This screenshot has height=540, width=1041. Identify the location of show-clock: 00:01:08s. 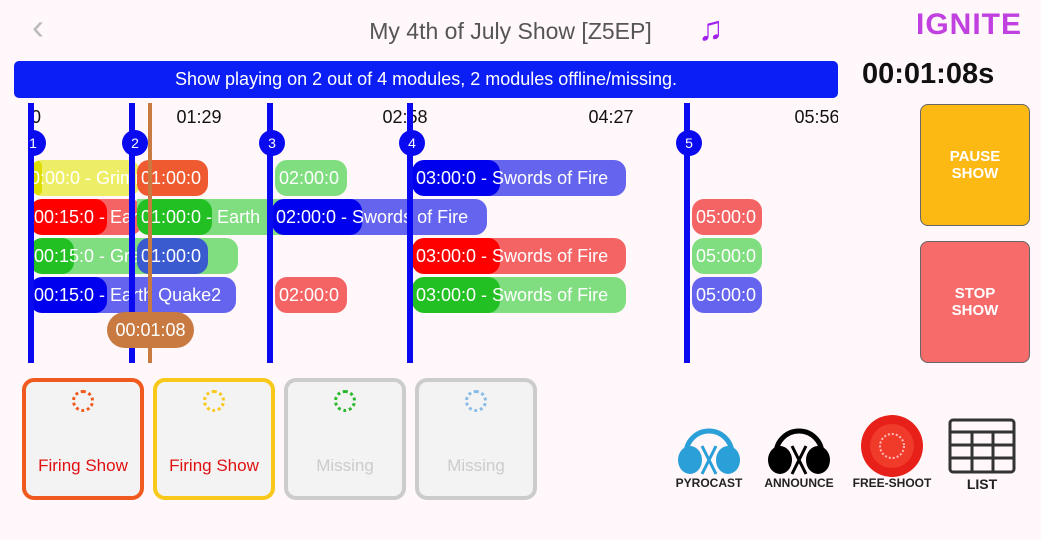
(928, 74).